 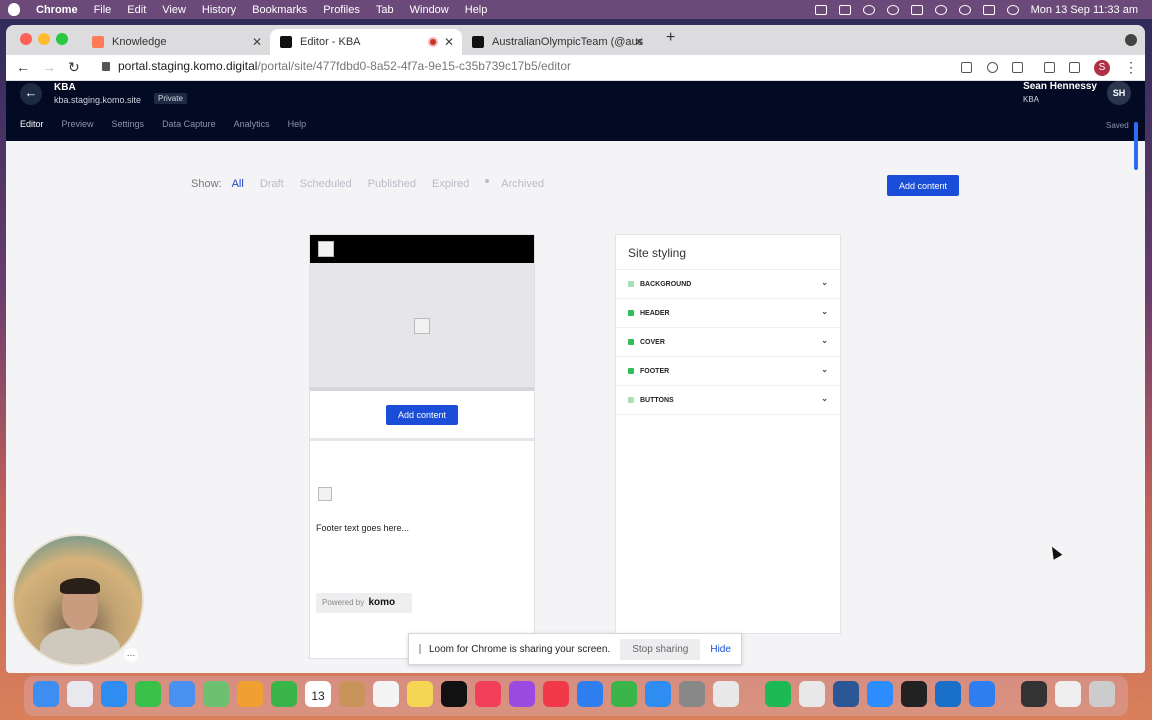 I want to click on menubar-clock: Mon 13 Sep 11:33 am, so click(x=1084, y=10).